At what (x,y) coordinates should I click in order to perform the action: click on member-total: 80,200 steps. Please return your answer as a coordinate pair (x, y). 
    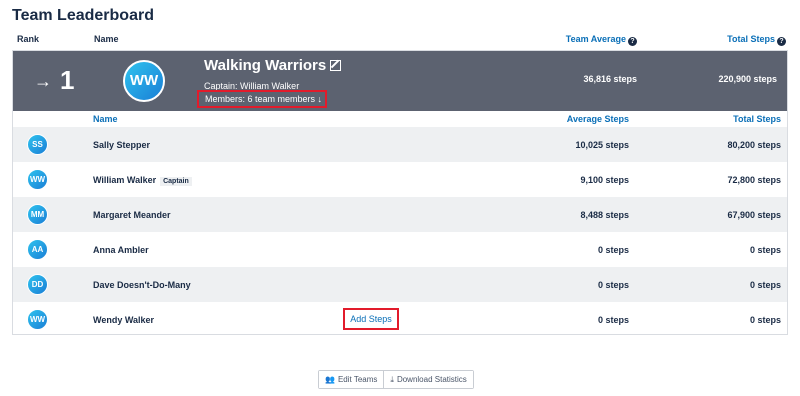
    Looking at the image, I should click on (754, 145).